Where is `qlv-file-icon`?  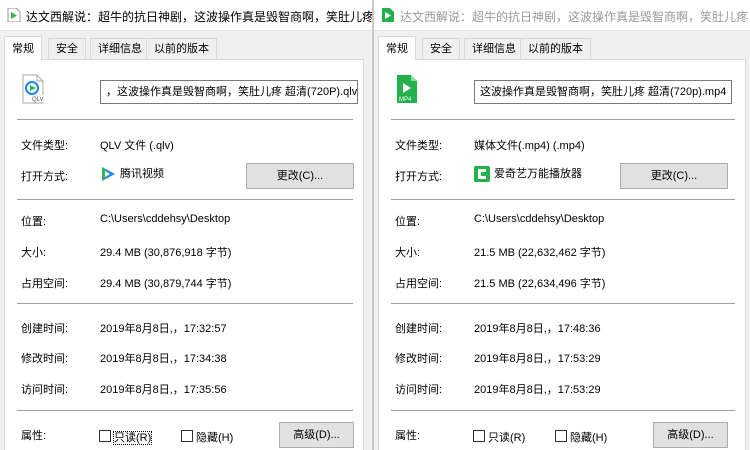
qlv-file-icon is located at coordinates (14, 15).